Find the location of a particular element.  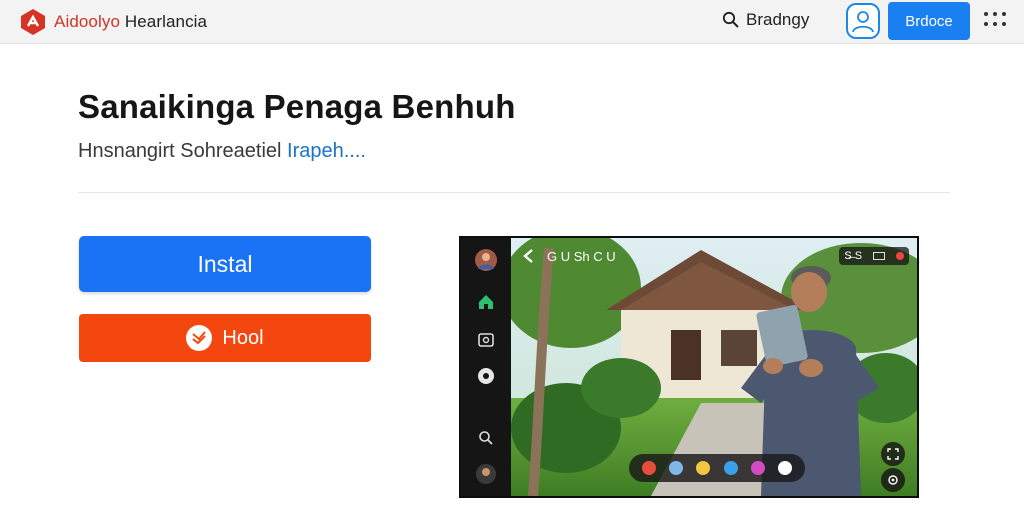

settings-gear-icon is located at coordinates (893, 480).